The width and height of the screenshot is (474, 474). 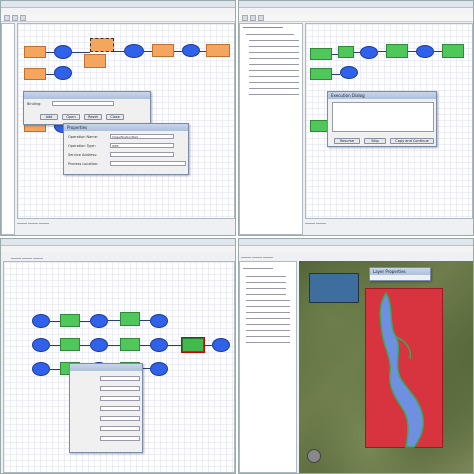 What do you see at coordinates (334, 288) in the screenshot?
I see `overview-map` at bounding box center [334, 288].